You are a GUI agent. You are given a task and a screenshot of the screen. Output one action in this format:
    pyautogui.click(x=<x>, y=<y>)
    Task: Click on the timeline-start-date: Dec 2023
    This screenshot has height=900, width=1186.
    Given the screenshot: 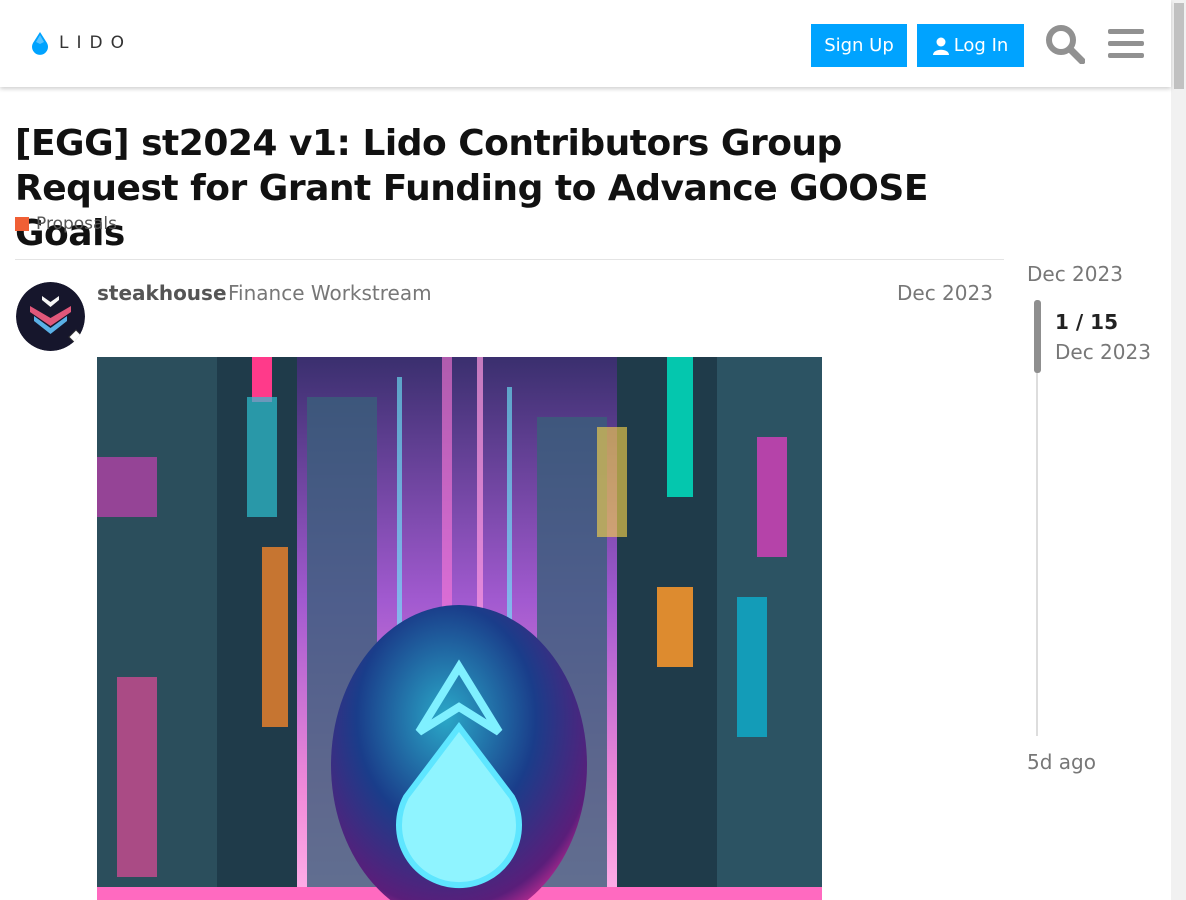 What is the action you would take?
    pyautogui.click(x=1075, y=274)
    